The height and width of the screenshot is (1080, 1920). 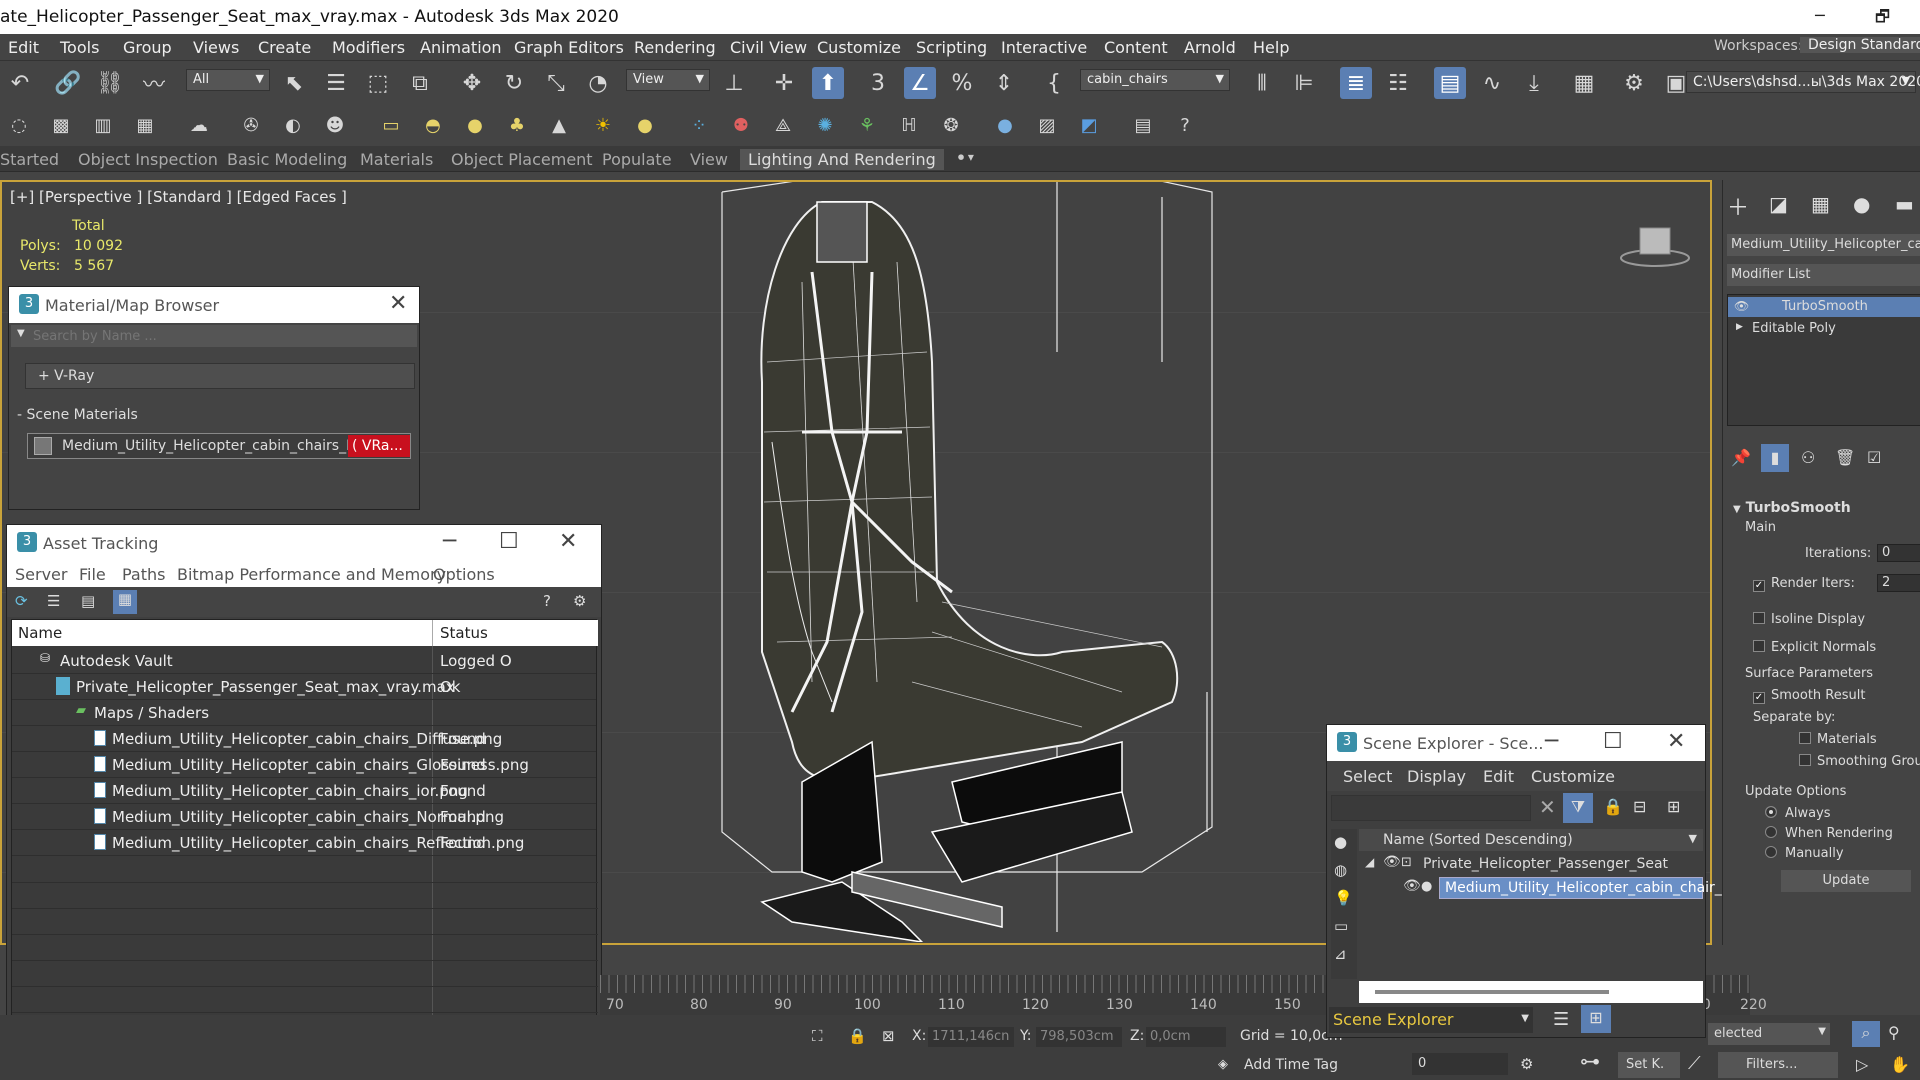 I want to click on filter-icon: ⧩, so click(x=1578, y=808).